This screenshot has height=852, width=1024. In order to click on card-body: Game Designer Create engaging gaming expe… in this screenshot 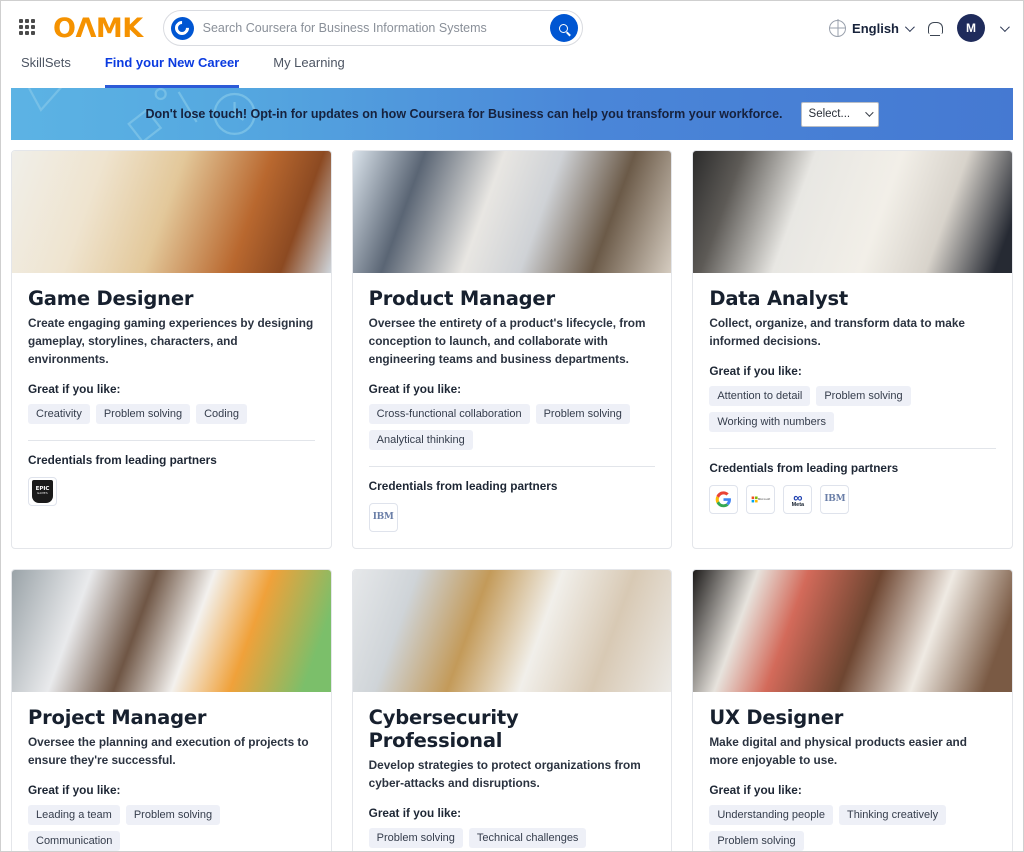, I will do `click(171, 410)`.